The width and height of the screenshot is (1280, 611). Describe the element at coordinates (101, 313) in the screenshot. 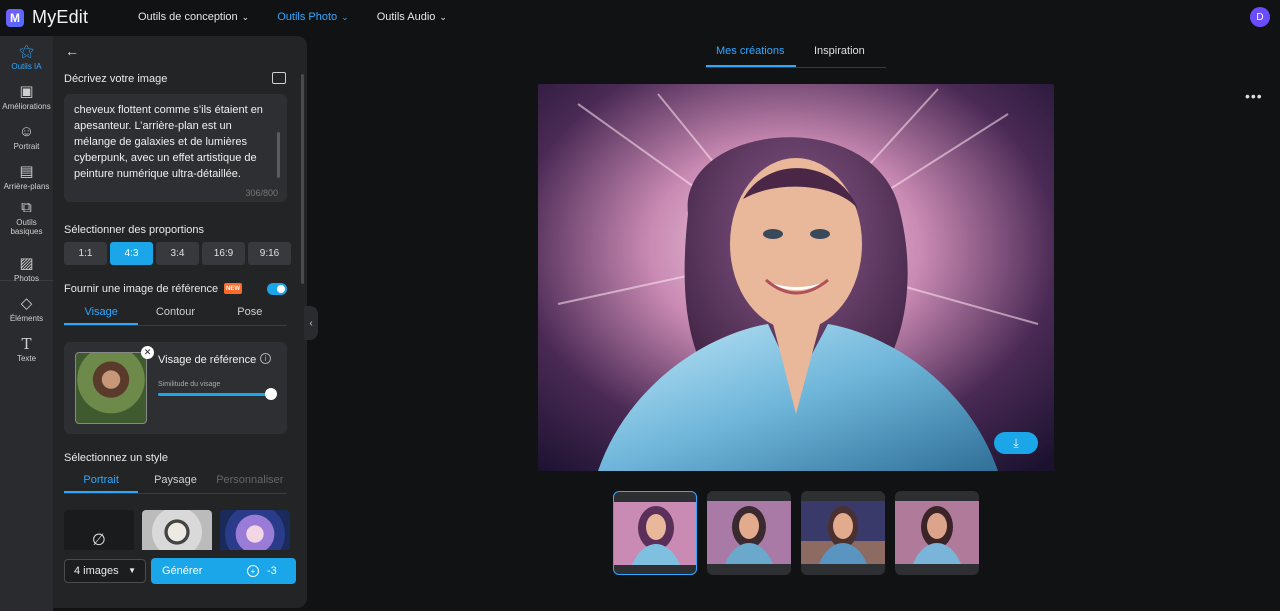

I see `tab-face: Visage` at that location.